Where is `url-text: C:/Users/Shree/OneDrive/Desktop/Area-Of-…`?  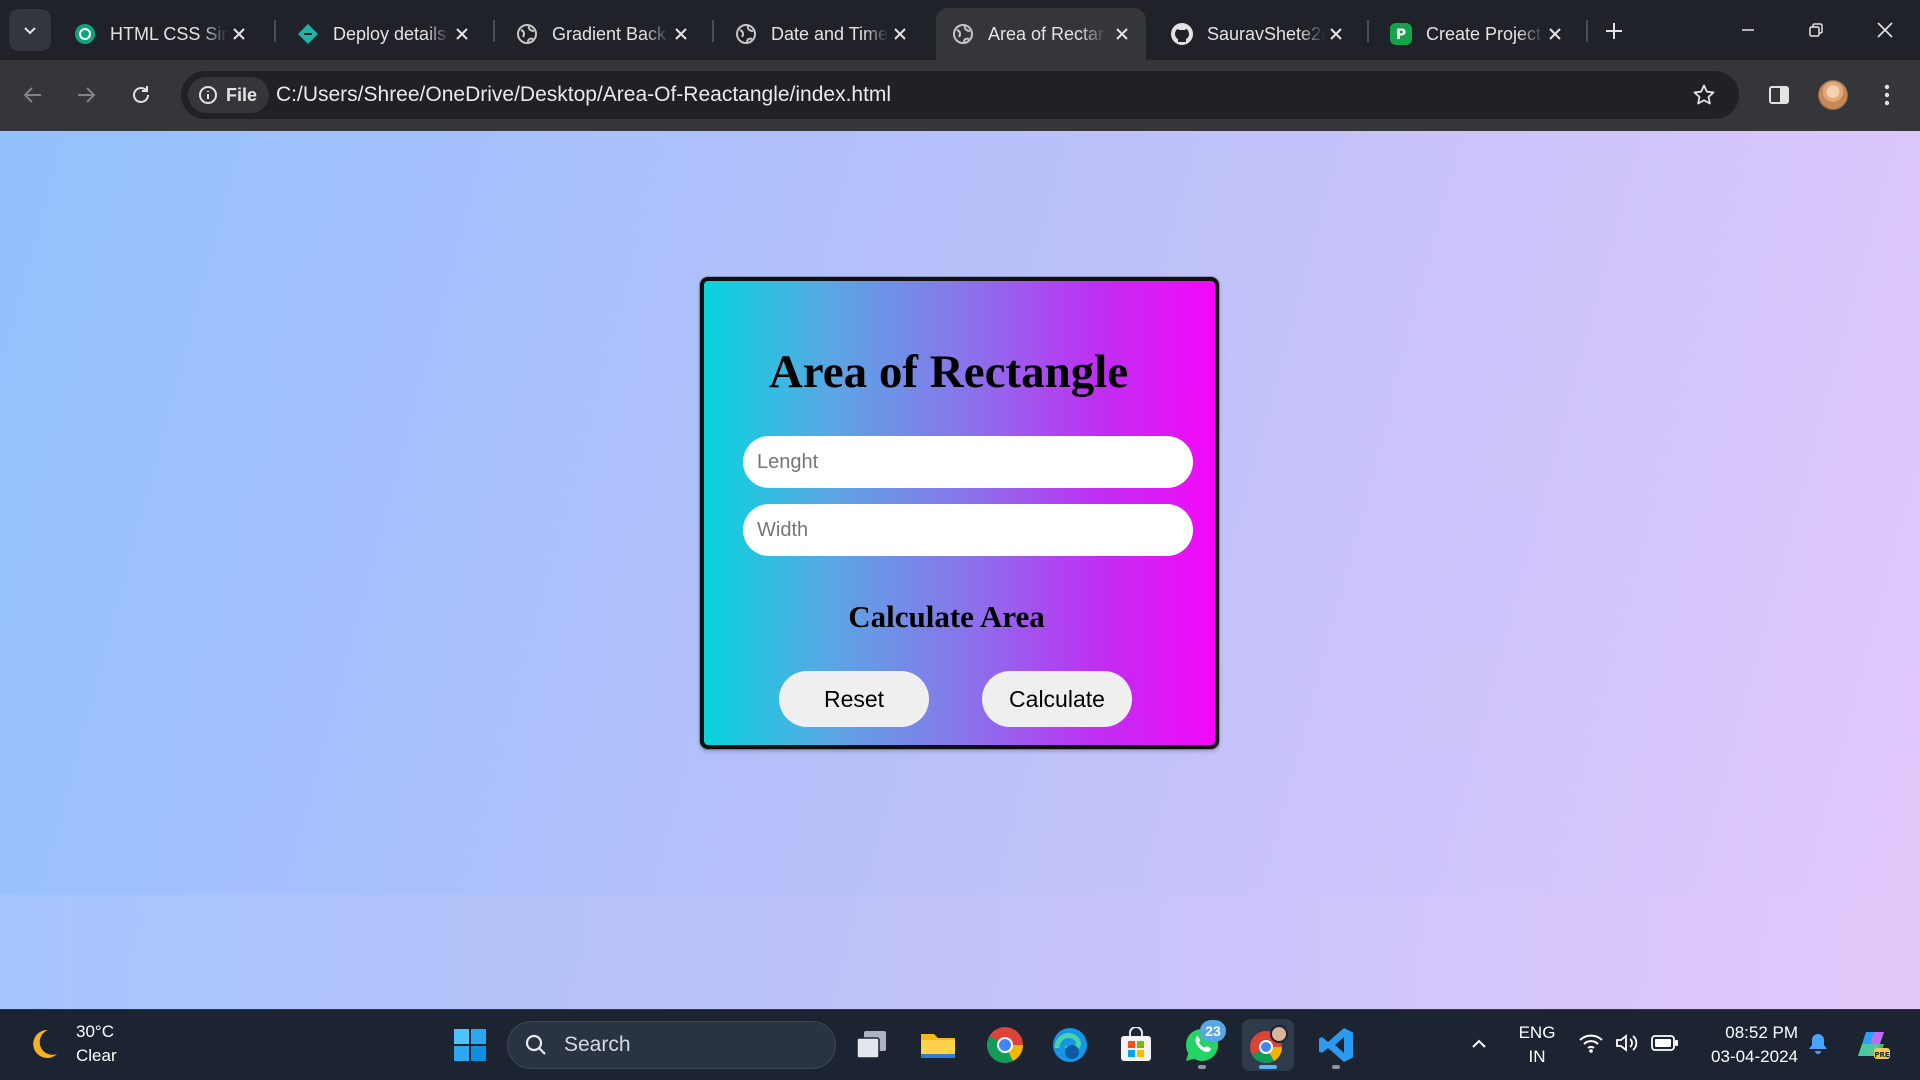
url-text: C:/Users/Shree/OneDrive/Desktop/Area-Of-… is located at coordinates (583, 95).